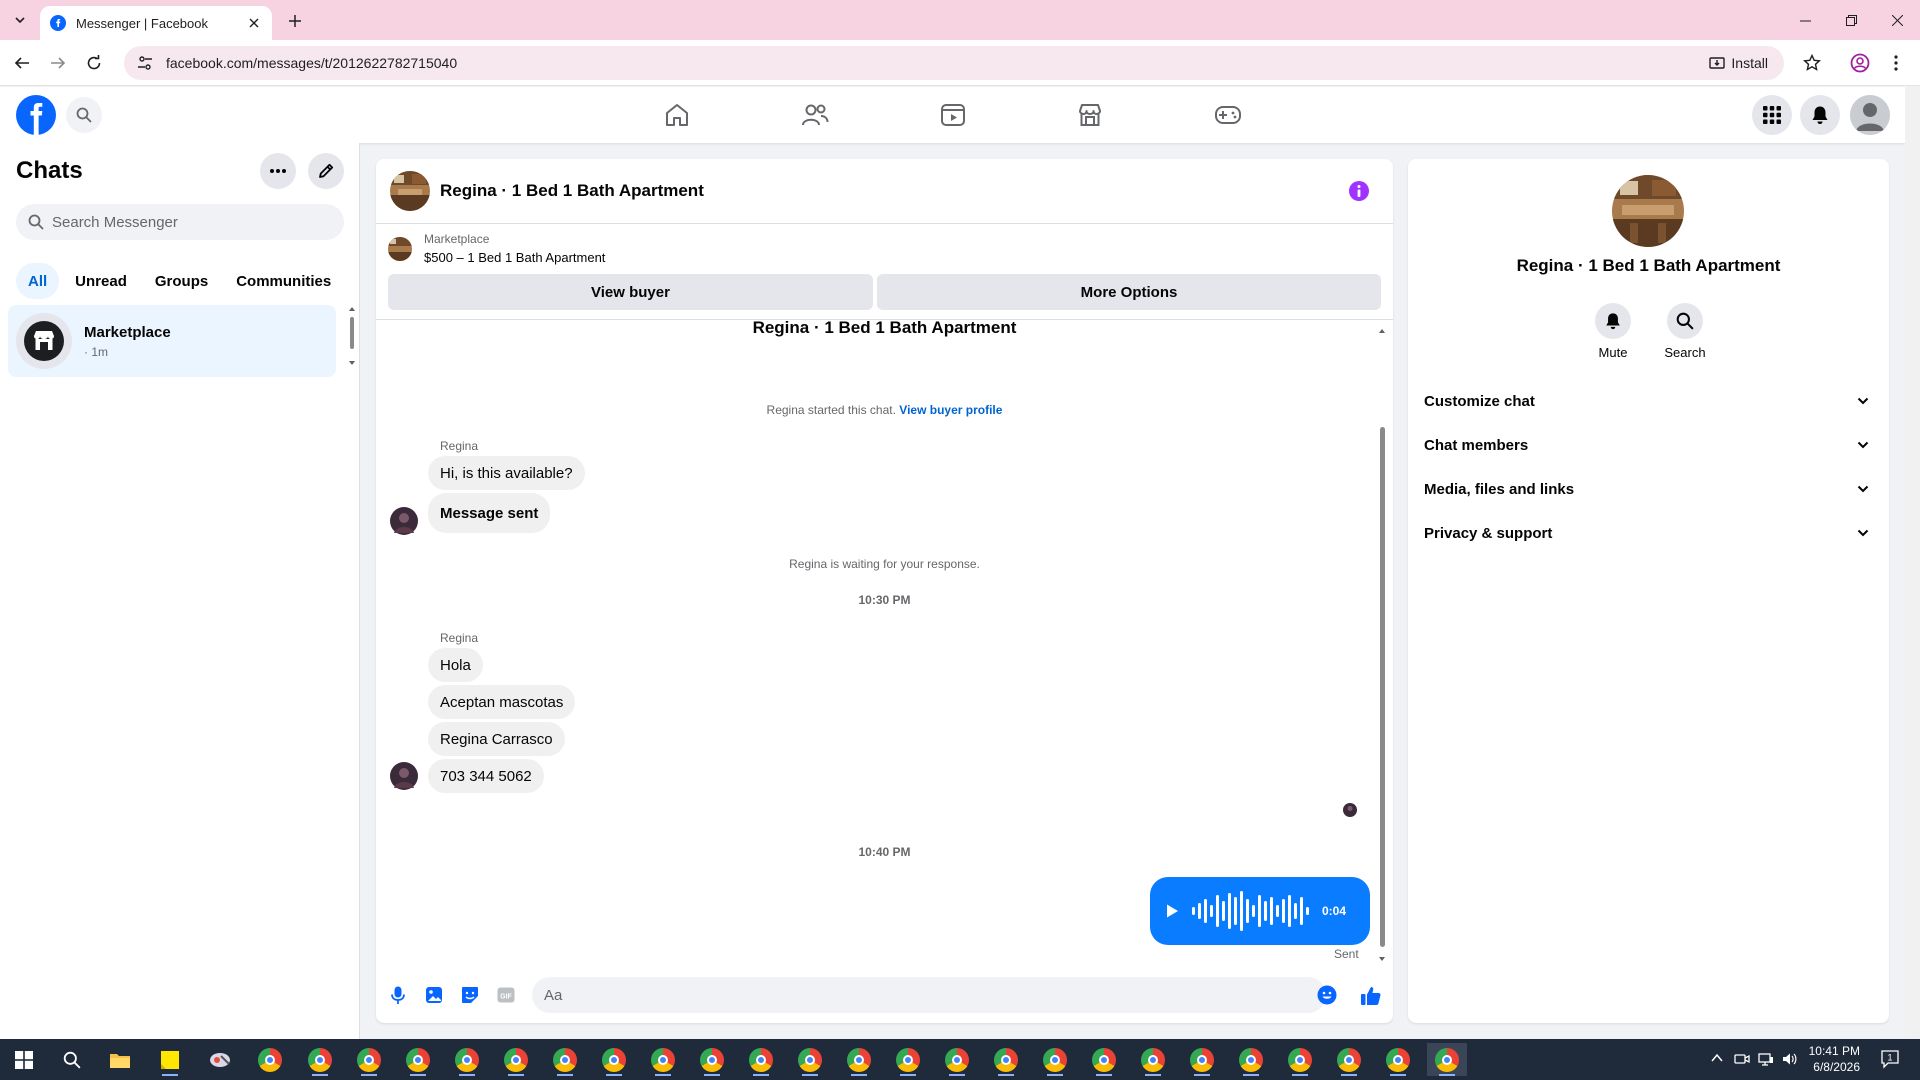  Describe the element at coordinates (1228, 115) in the screenshot. I see `gaming-icon` at that location.